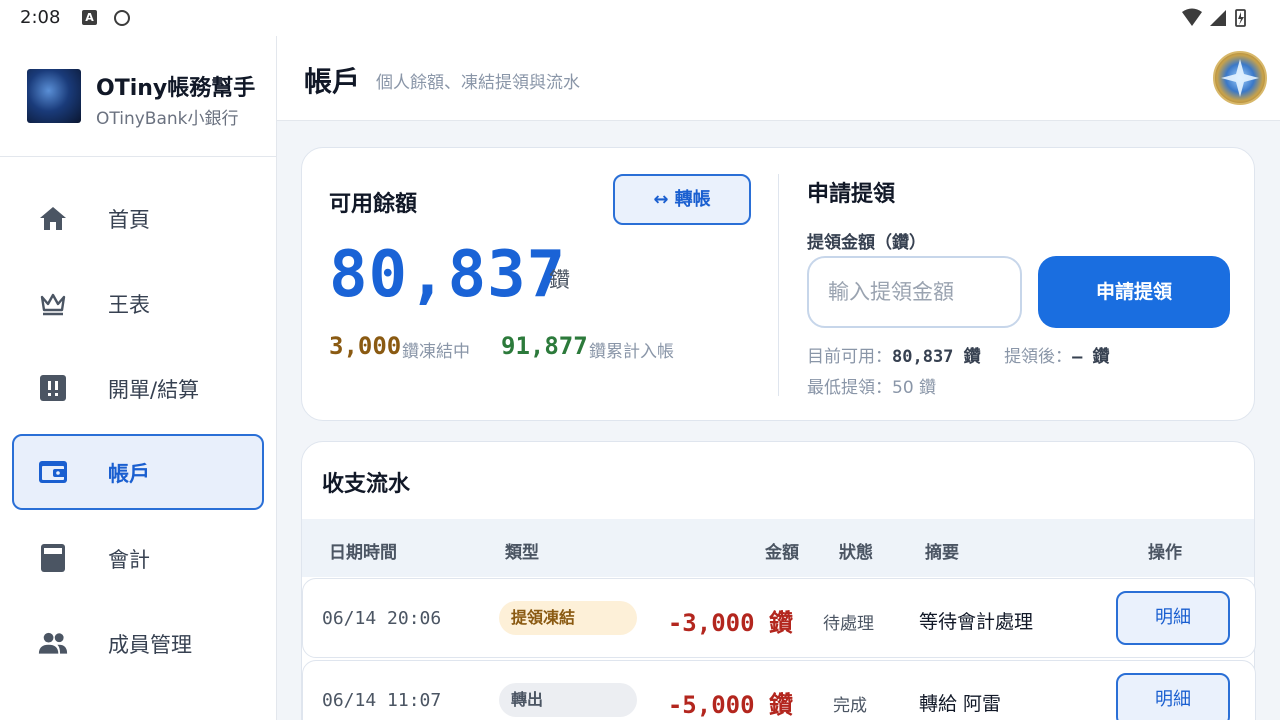 This screenshot has width=1280, height=720. I want to click on status-bar: 2:08 A, so click(640, 18).